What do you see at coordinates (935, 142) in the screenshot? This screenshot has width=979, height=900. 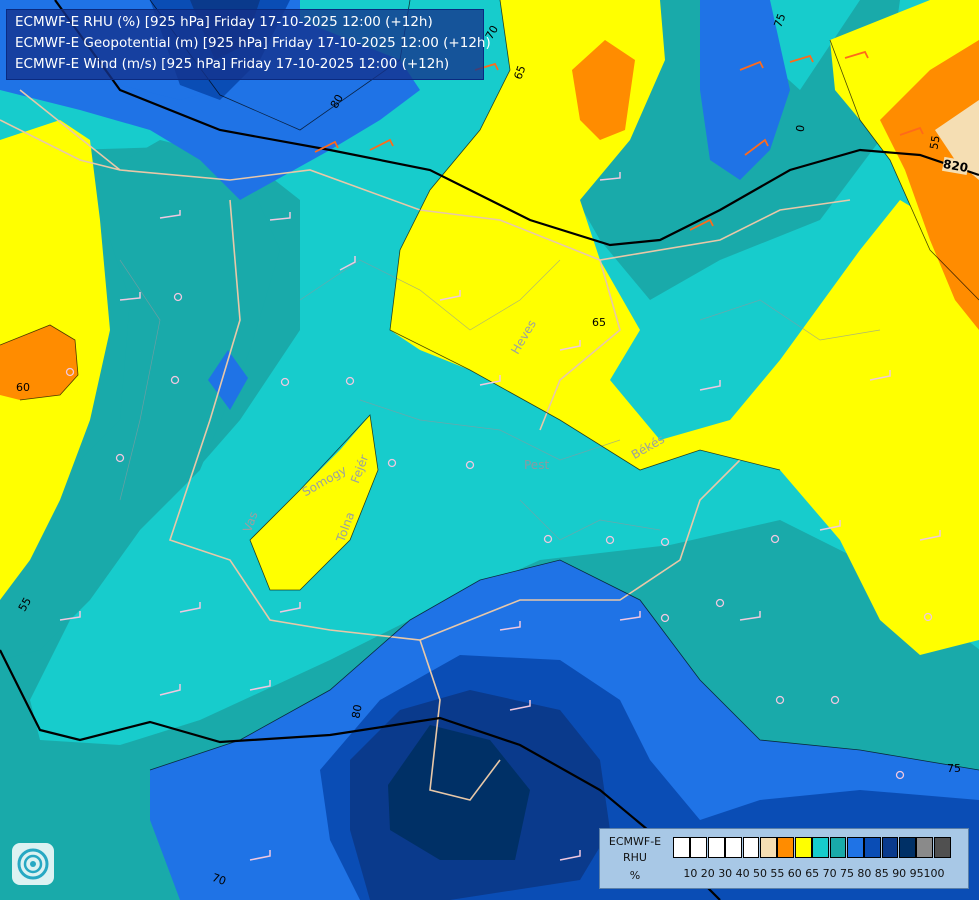 I see `contour-label-55-ne: 55` at bounding box center [935, 142].